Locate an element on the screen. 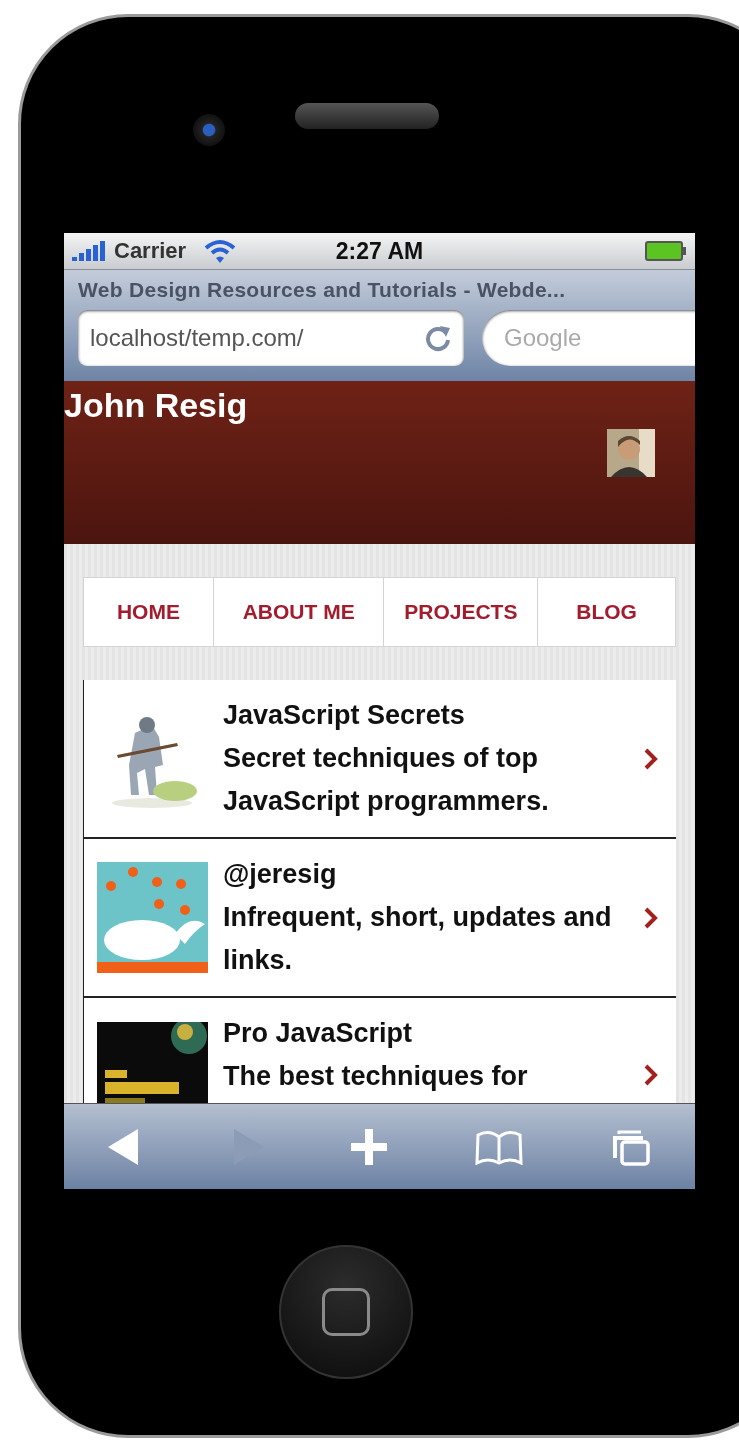  reload-icon is located at coordinates (438, 338).